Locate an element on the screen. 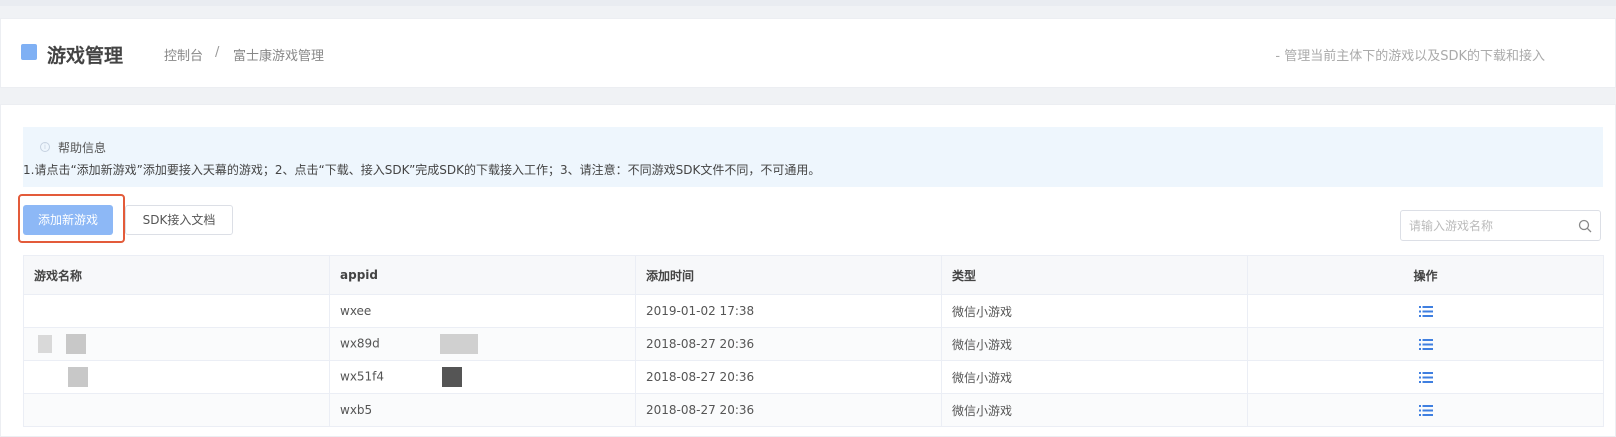 The height and width of the screenshot is (437, 1616). appid-cell: wx51f4 is located at coordinates (482, 377).